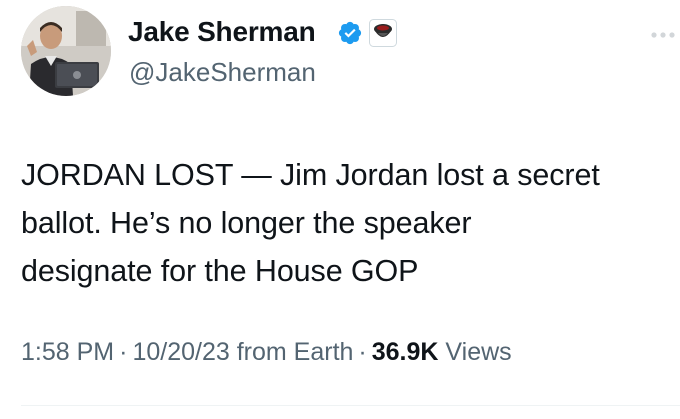 Image resolution: width=680 pixels, height=419 pixels. What do you see at coordinates (405, 352) in the screenshot?
I see `views-count: 36.9K` at bounding box center [405, 352].